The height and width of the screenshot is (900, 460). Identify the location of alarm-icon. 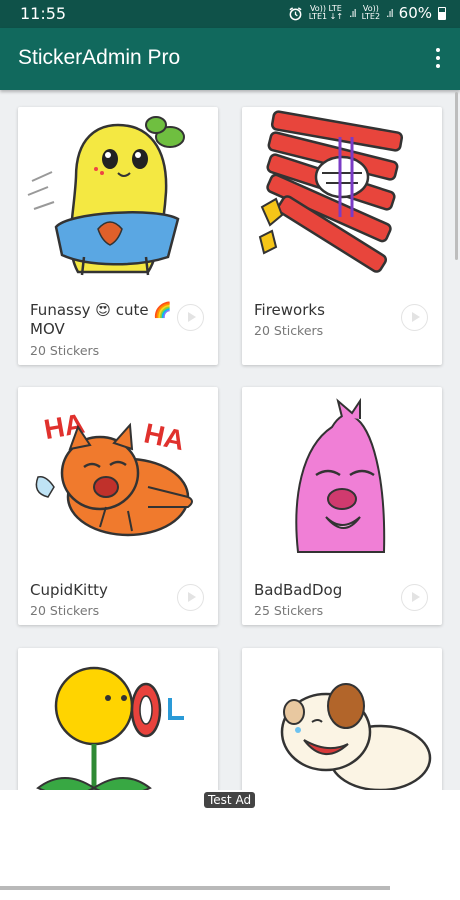
(295, 13).